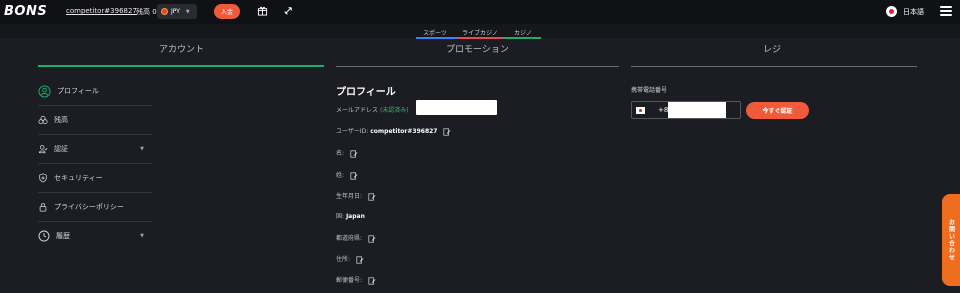 Image resolution: width=960 pixels, height=293 pixels. Describe the element at coordinates (477, 66) in the screenshot. I see `tab-promotion-underline` at that location.